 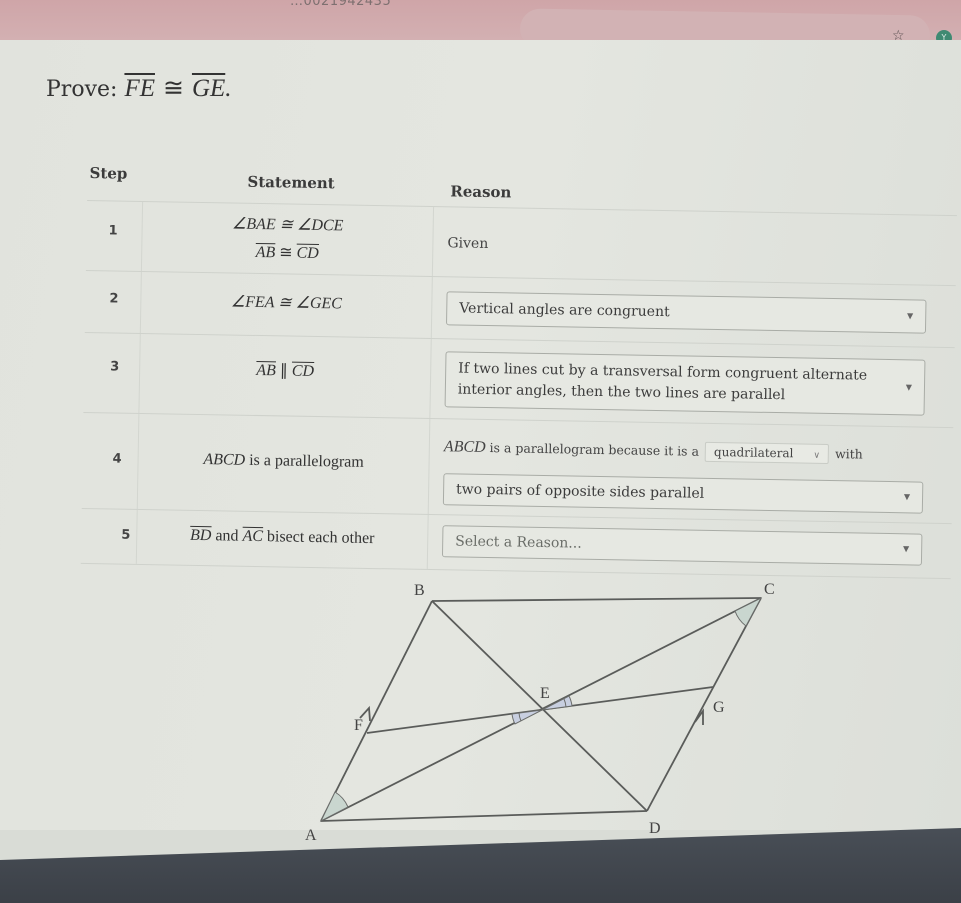 What do you see at coordinates (753, 452) in the screenshot?
I see `selected-shape: quadrilateral` at bounding box center [753, 452].